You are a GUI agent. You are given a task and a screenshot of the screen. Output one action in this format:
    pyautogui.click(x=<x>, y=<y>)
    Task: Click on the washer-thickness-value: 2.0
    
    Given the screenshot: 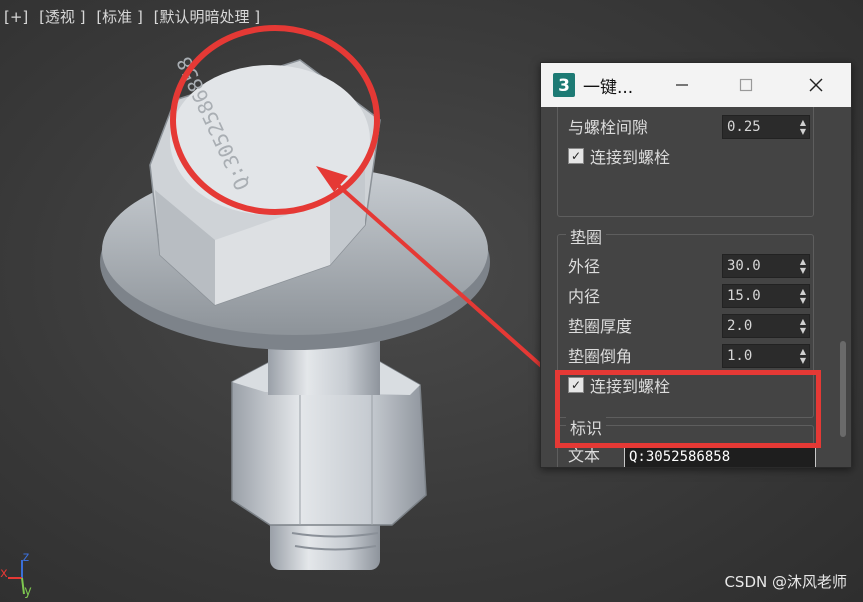 What is the action you would take?
    pyautogui.click(x=760, y=326)
    